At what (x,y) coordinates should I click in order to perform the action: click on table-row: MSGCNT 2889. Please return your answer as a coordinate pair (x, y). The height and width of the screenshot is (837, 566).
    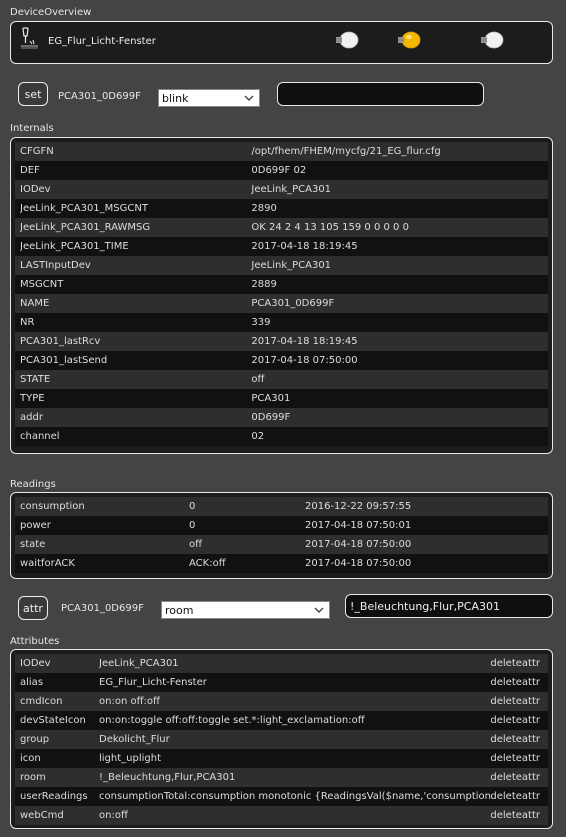
    Looking at the image, I should click on (281, 284).